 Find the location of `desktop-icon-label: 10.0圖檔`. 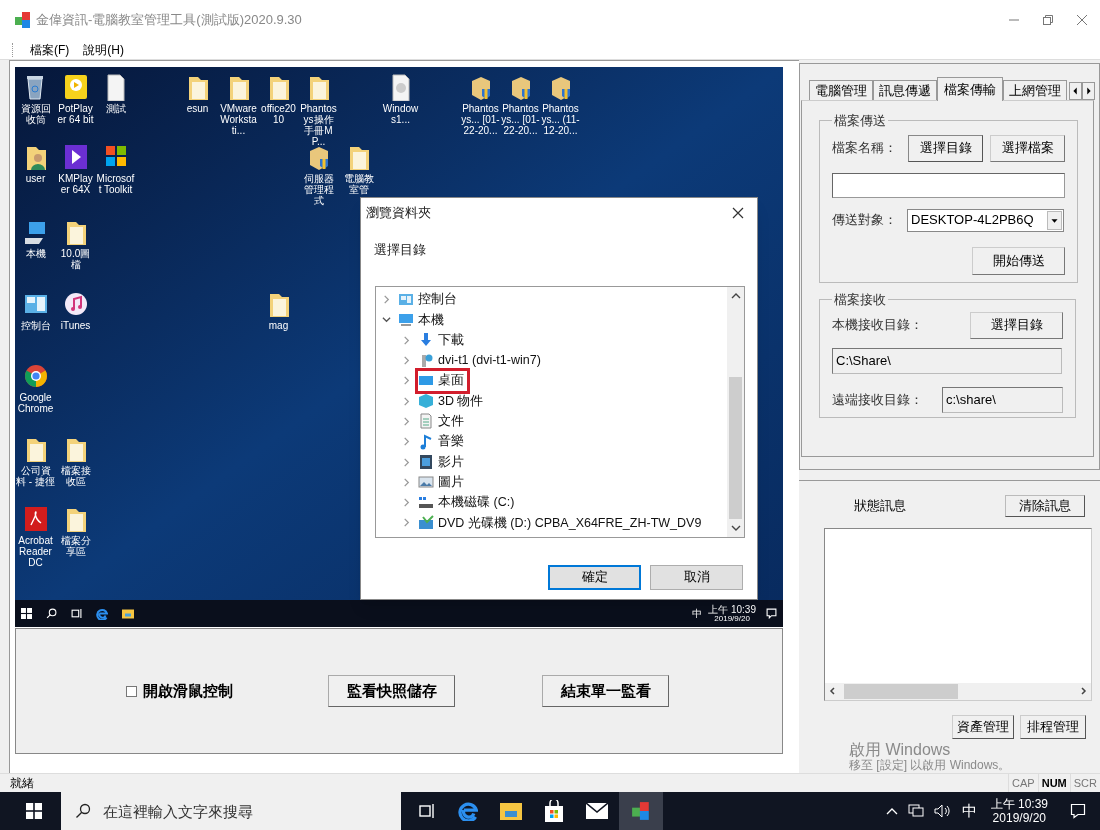

desktop-icon-label: 10.0圖檔 is located at coordinates (75, 259).